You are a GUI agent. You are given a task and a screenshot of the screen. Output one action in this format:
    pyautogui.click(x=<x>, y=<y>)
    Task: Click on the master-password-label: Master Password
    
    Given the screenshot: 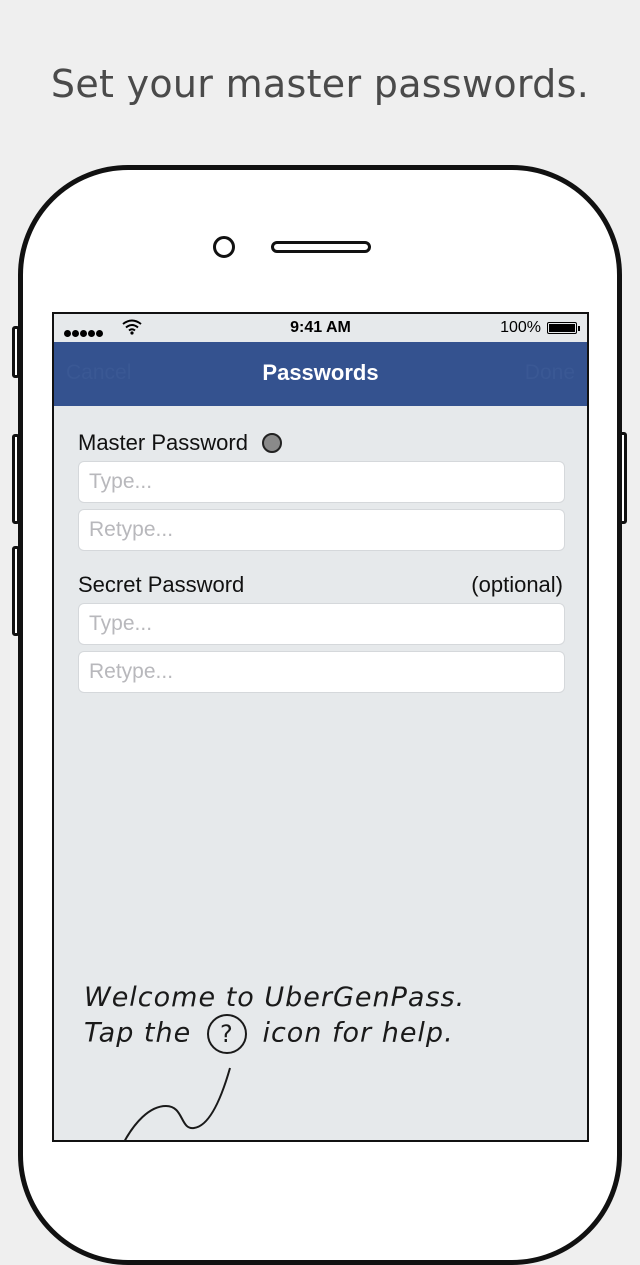 What is the action you would take?
    pyautogui.click(x=180, y=443)
    